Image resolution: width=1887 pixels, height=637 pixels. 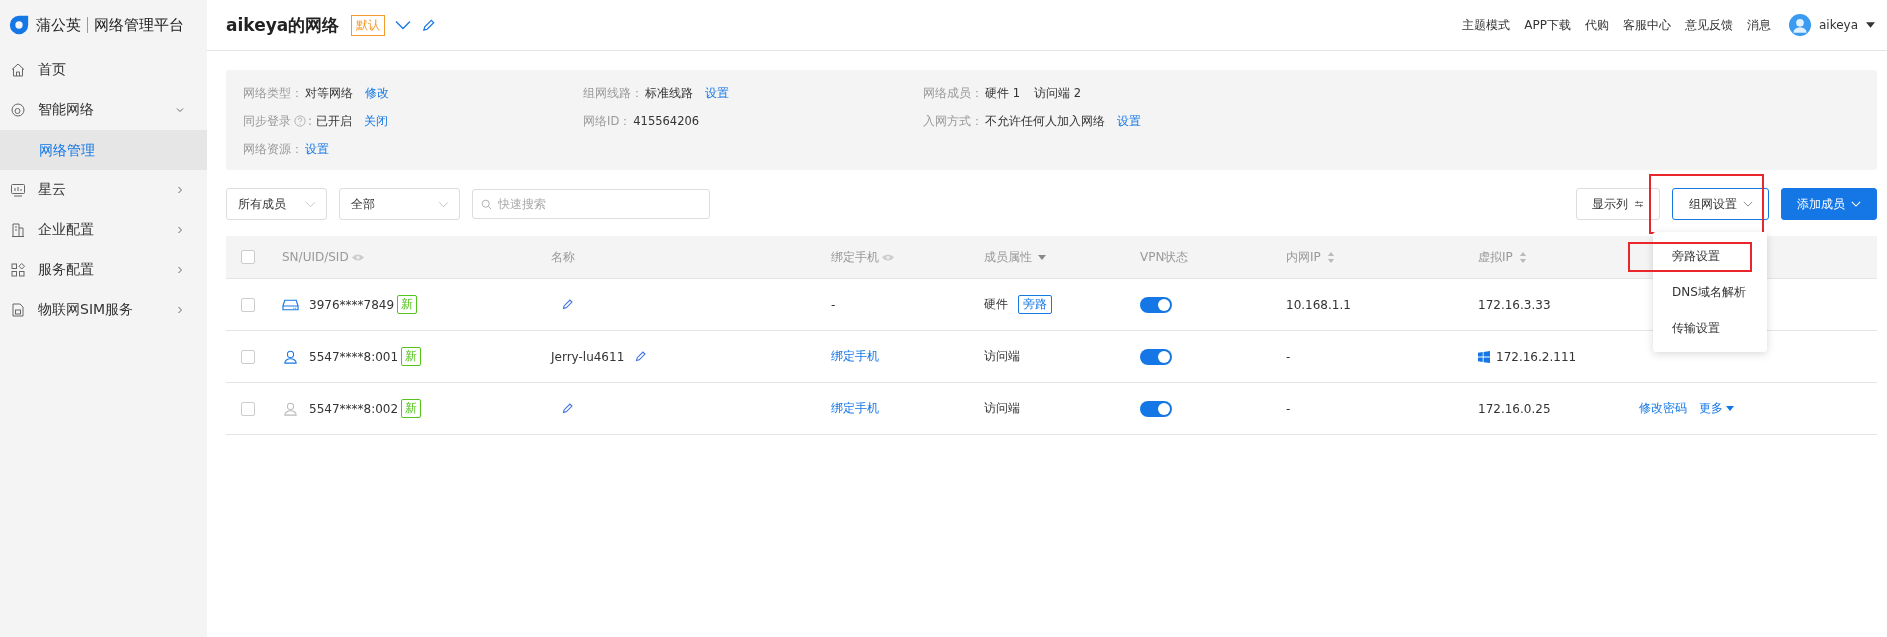 What do you see at coordinates (1710, 256) in the screenshot?
I see `menu-item: 旁路设置` at bounding box center [1710, 256].